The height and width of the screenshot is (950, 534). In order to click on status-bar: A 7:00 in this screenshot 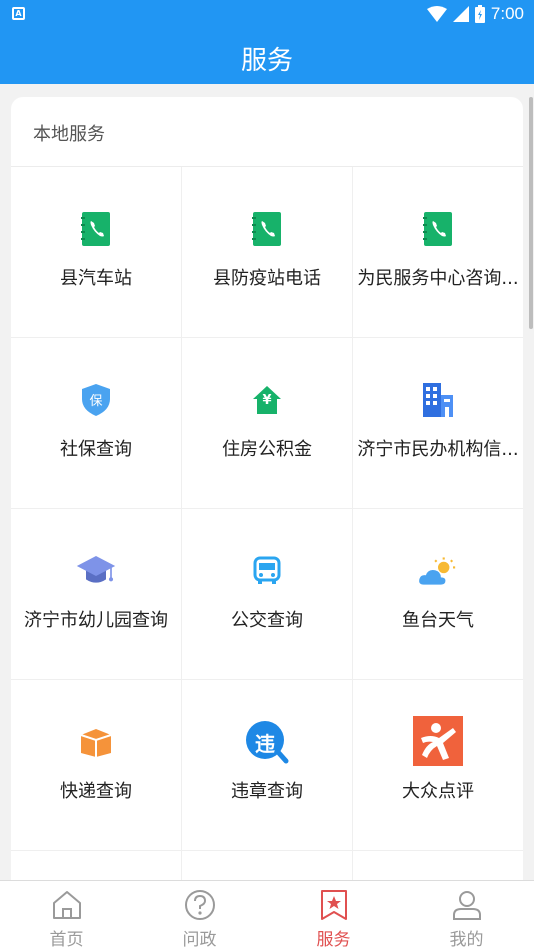, I will do `click(267, 14)`.